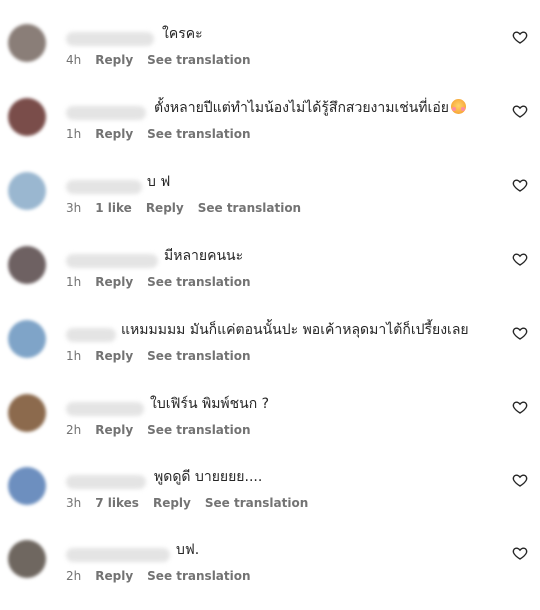  Describe the element at coordinates (182, 34) in the screenshot. I see `comment-text: ใครคะ` at that location.